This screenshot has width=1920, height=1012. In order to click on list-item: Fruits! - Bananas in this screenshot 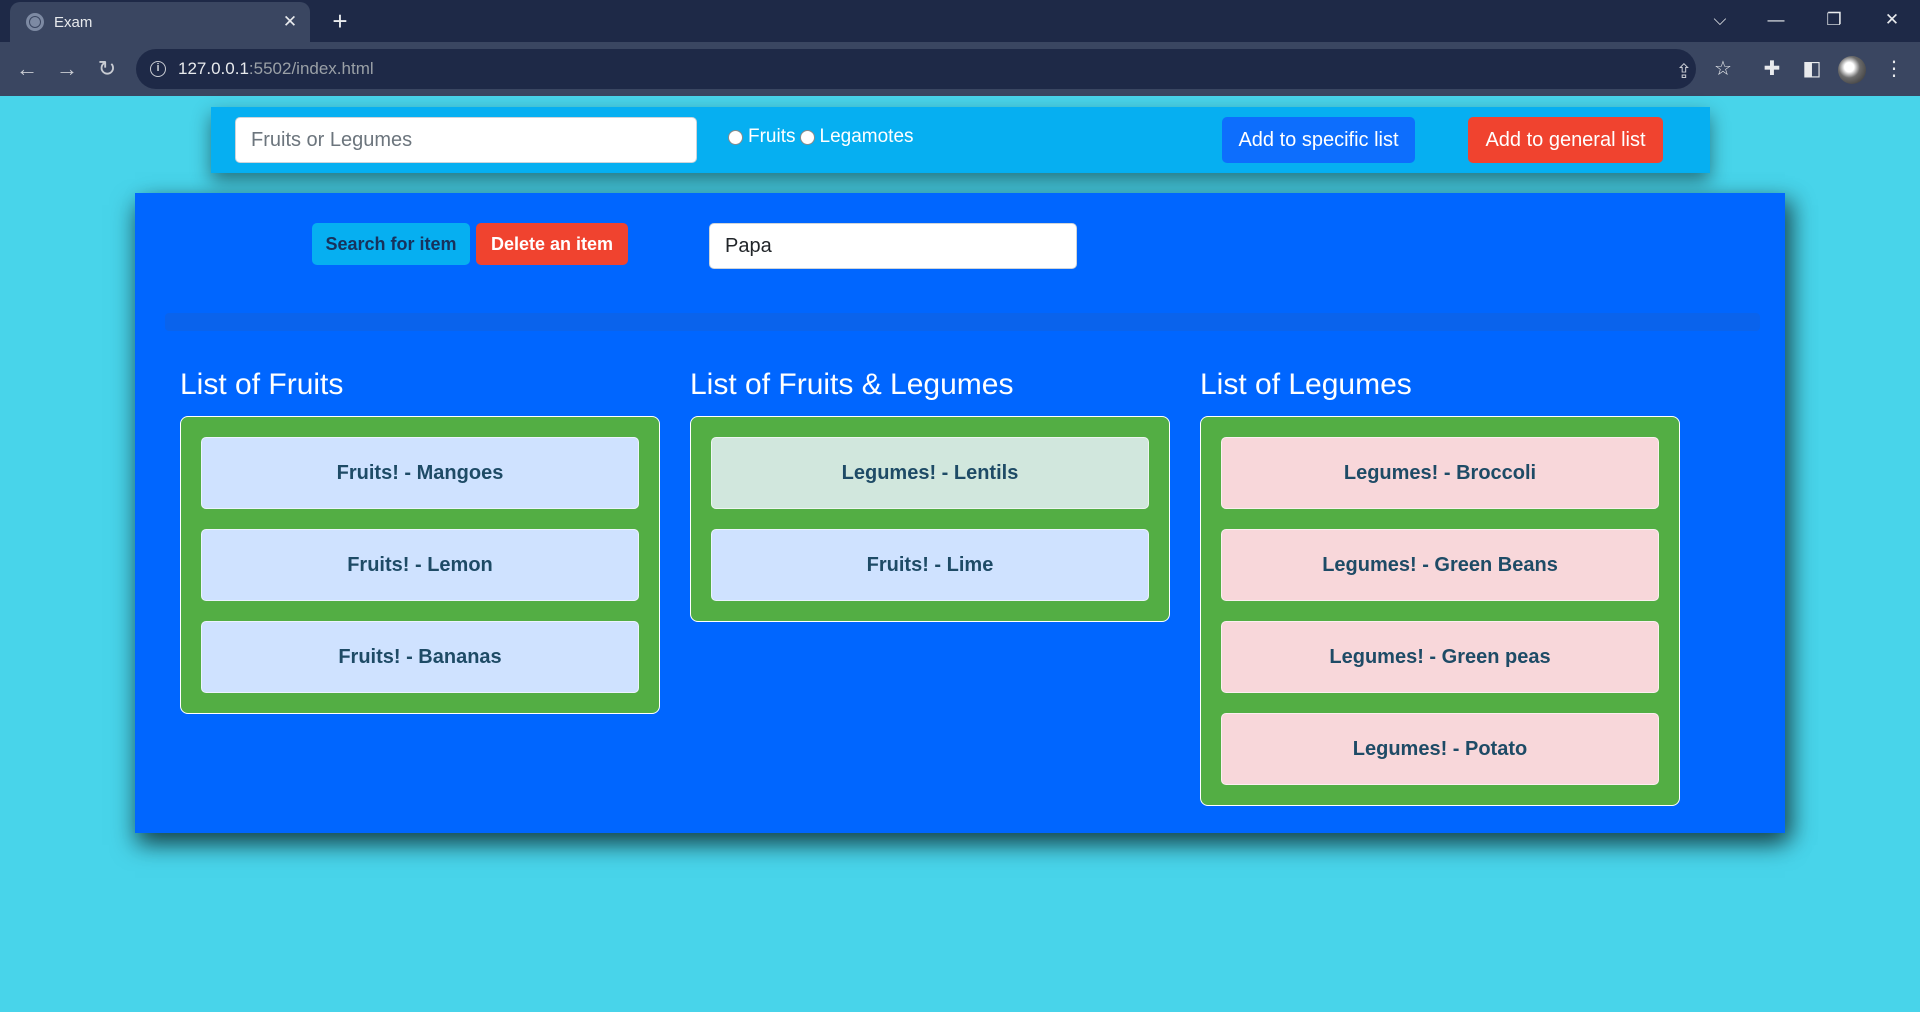, I will do `click(420, 657)`.